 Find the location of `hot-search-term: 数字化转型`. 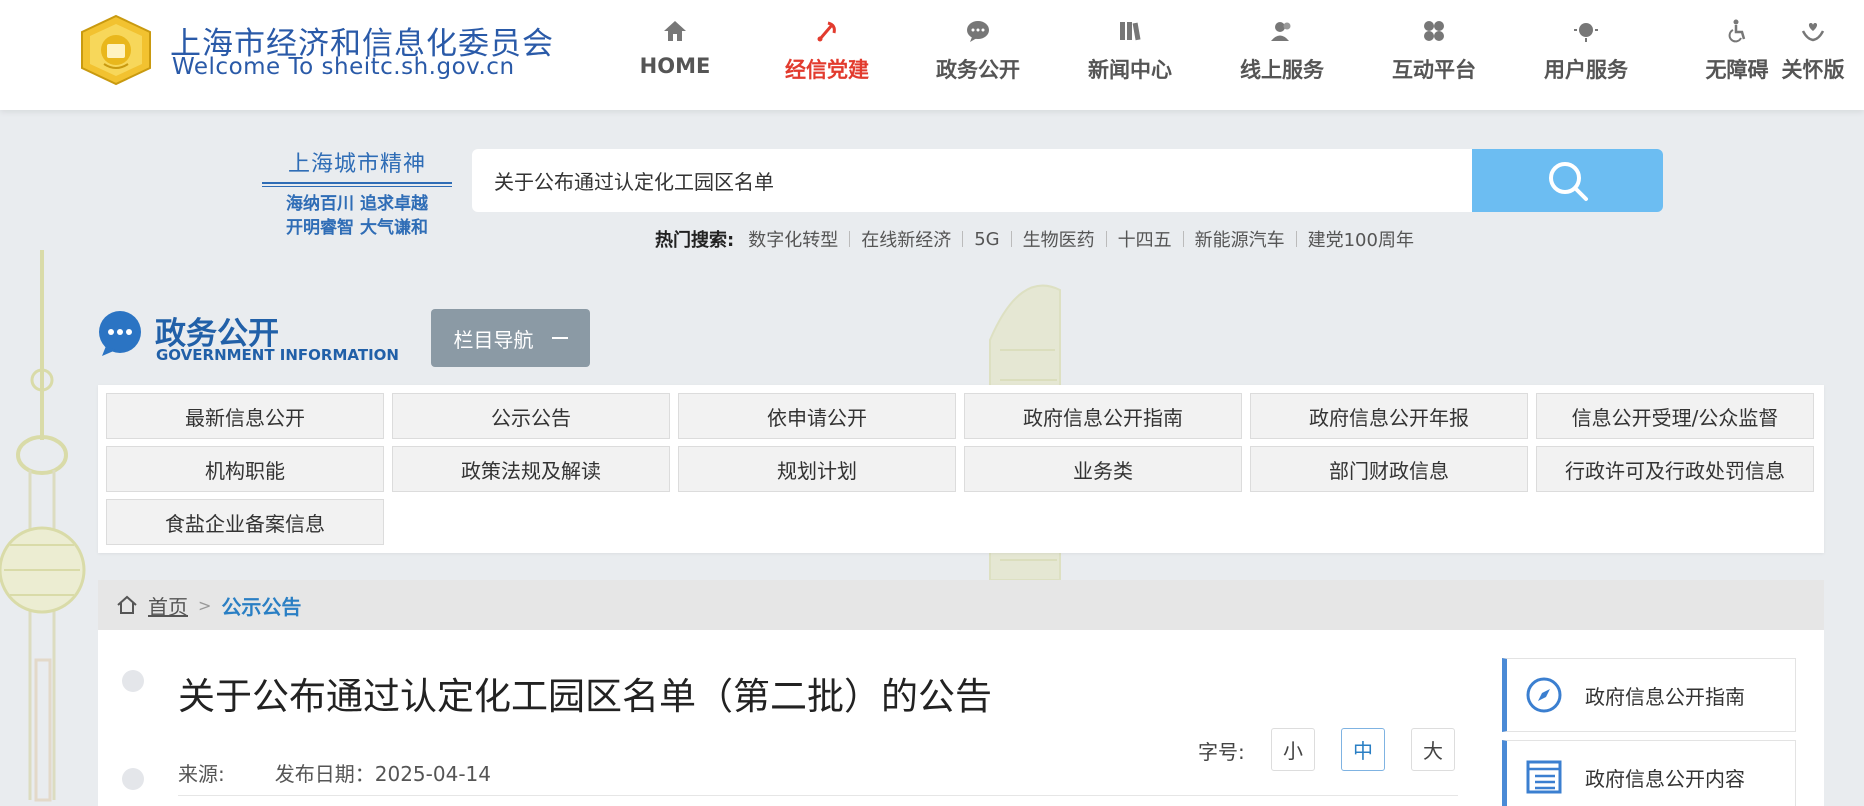

hot-search-term: 数字化转型 is located at coordinates (793, 239).